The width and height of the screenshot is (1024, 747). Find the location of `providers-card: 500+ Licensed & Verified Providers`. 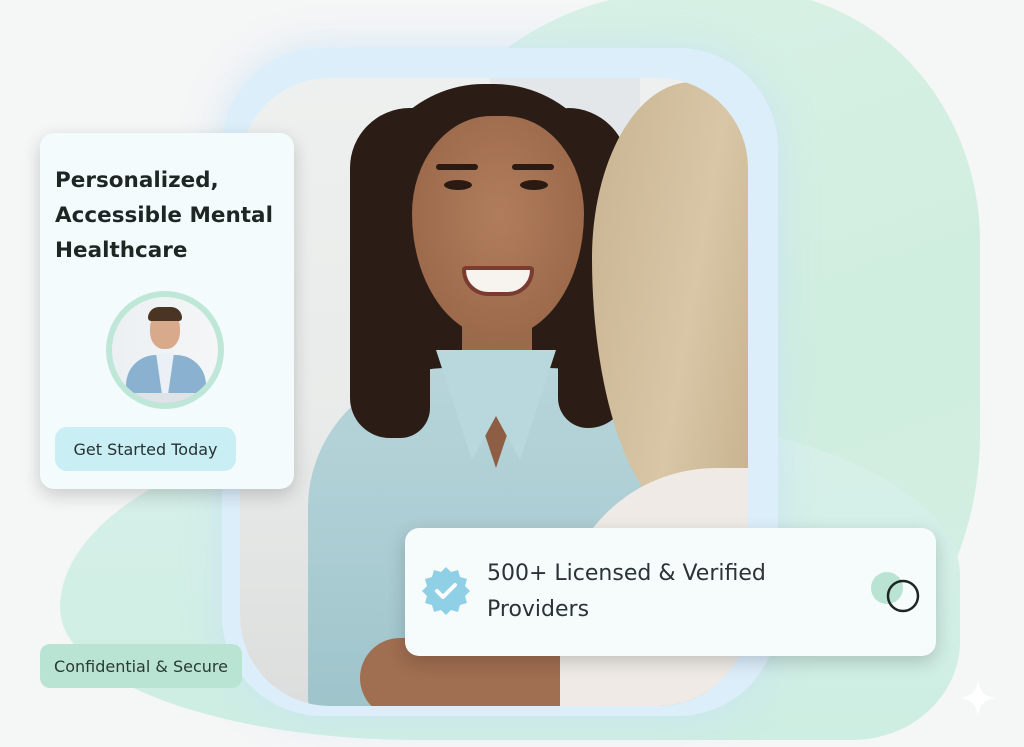

providers-card: 500+ Licensed & Verified Providers is located at coordinates (670, 592).